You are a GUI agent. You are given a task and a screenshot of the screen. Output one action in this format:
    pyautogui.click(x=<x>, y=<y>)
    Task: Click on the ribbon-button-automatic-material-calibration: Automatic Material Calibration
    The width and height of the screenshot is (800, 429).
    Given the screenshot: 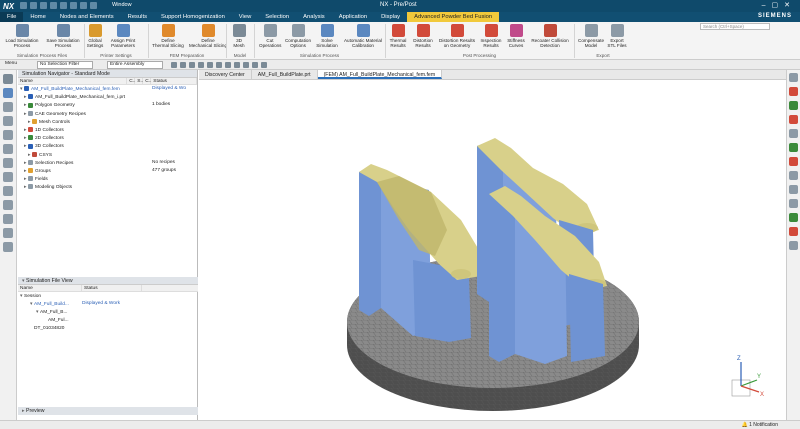 What is the action you would take?
    pyautogui.click(x=363, y=36)
    